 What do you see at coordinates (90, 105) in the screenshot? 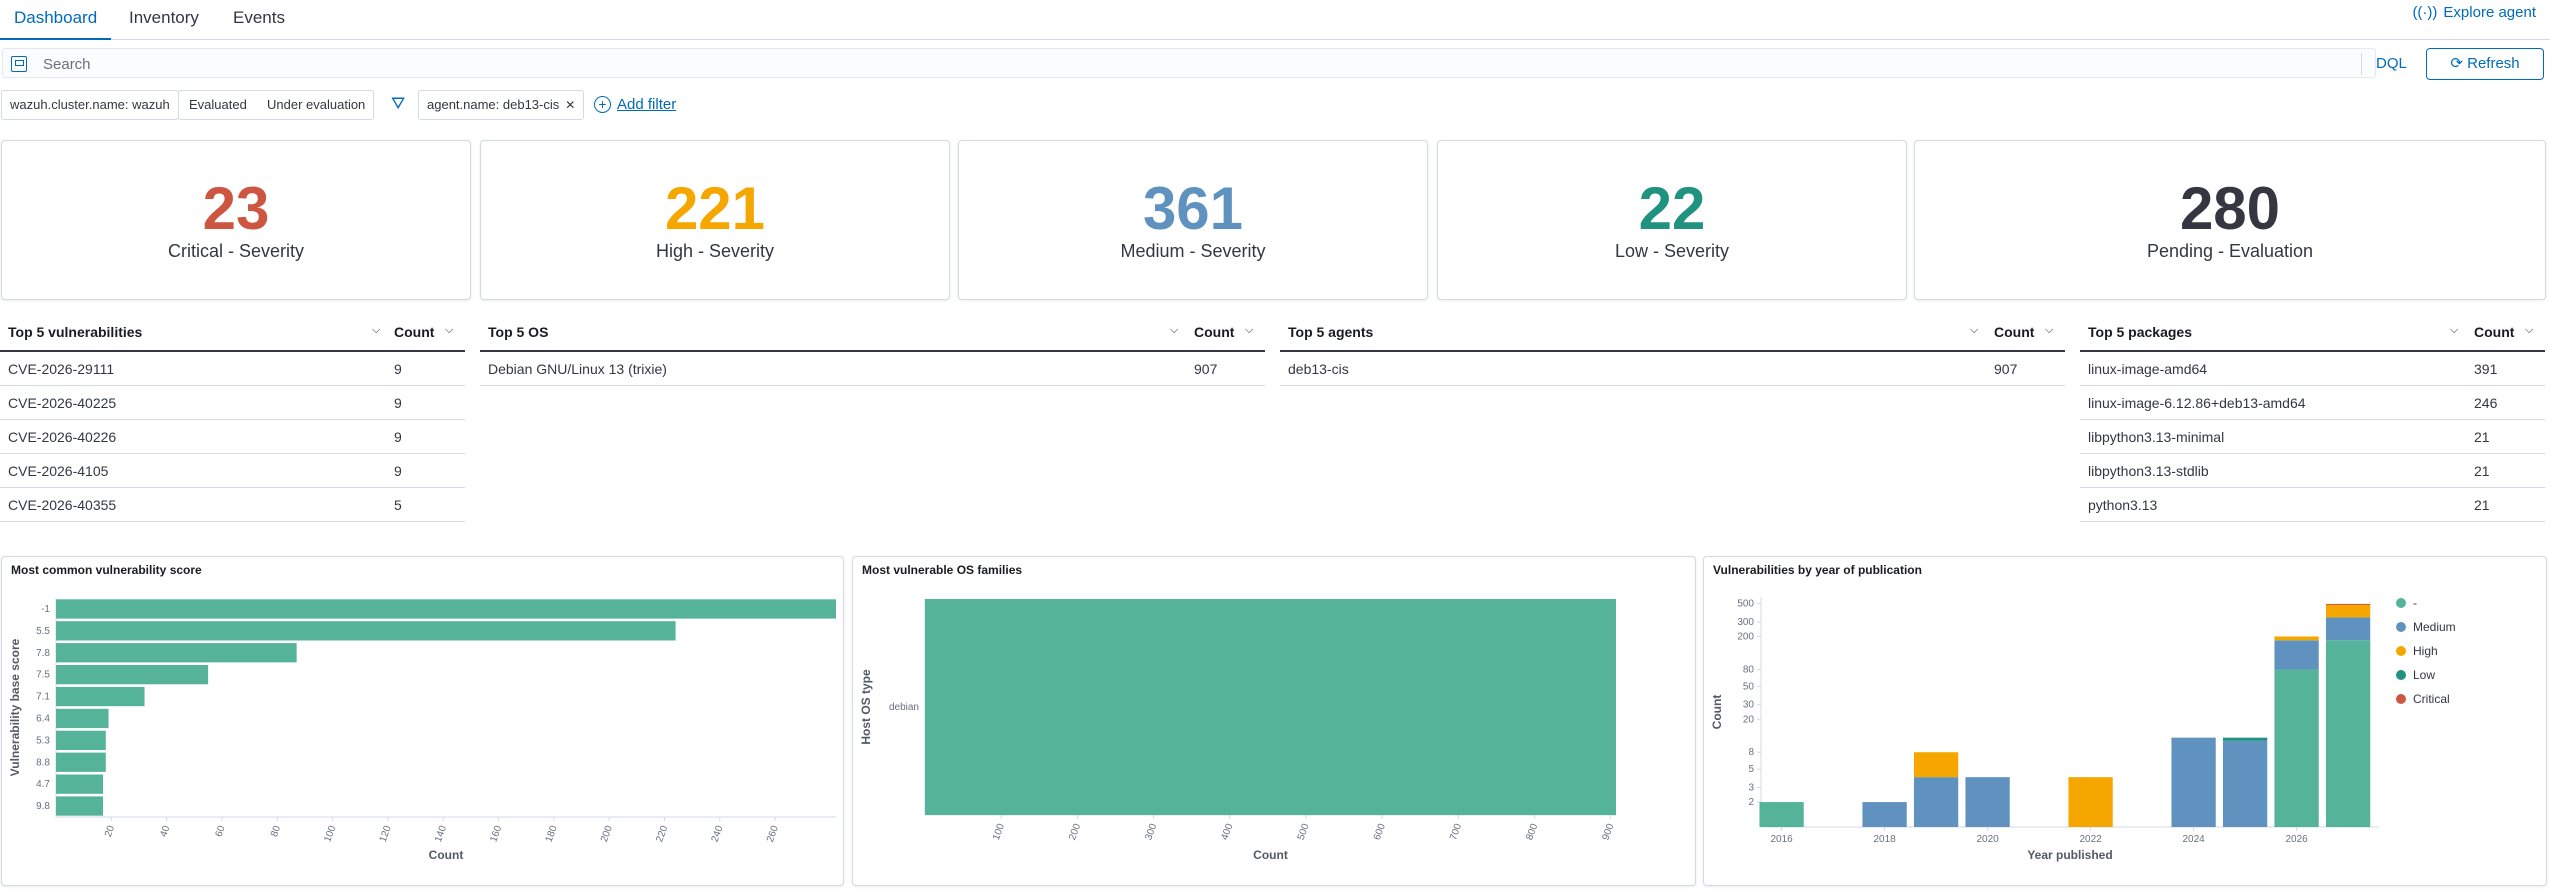
I see `filter-pill-cluster: wazuh.cluster.name: wazuh` at bounding box center [90, 105].